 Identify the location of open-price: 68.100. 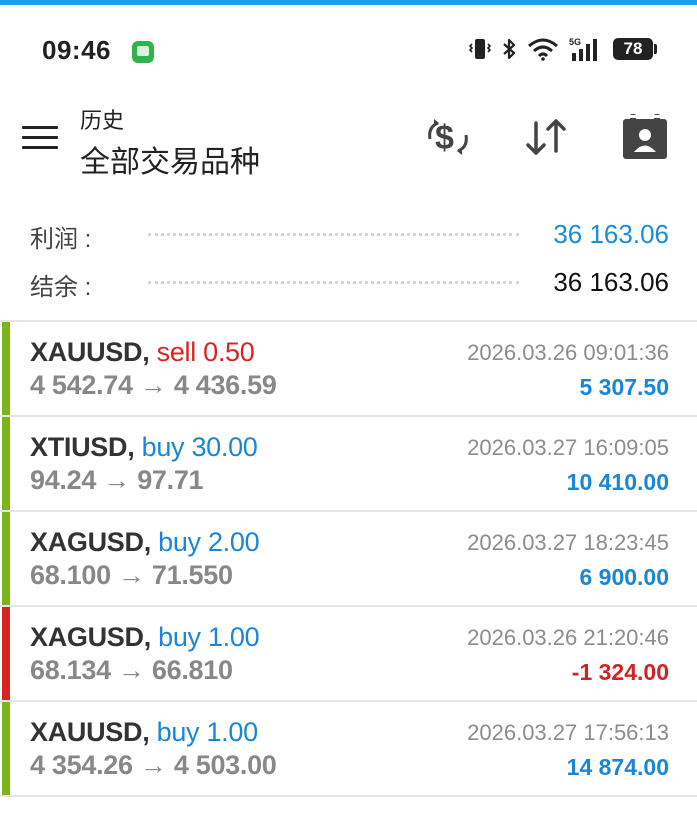
(70, 575).